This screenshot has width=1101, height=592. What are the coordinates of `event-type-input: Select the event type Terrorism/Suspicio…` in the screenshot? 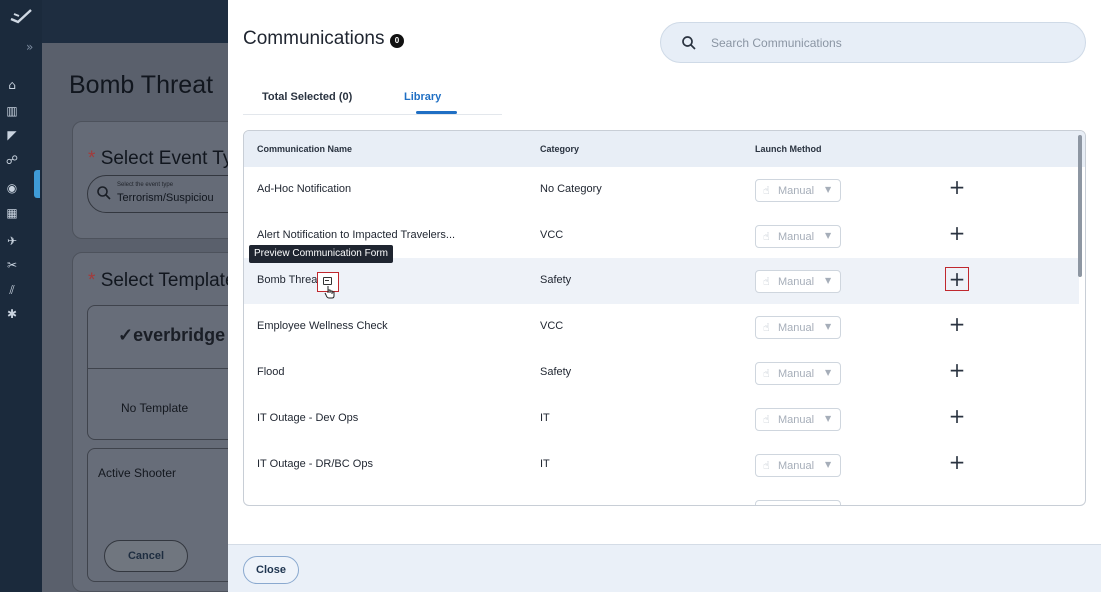 It's located at (157, 194).